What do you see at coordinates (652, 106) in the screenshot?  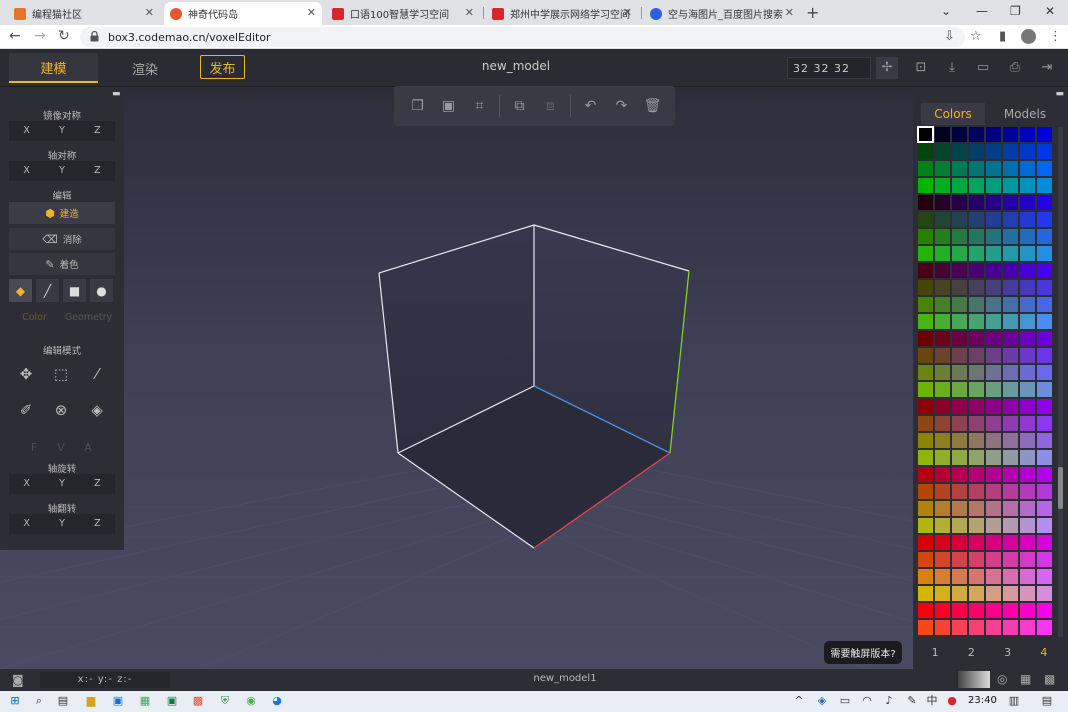 I see `trash-icon: 🗑` at bounding box center [652, 106].